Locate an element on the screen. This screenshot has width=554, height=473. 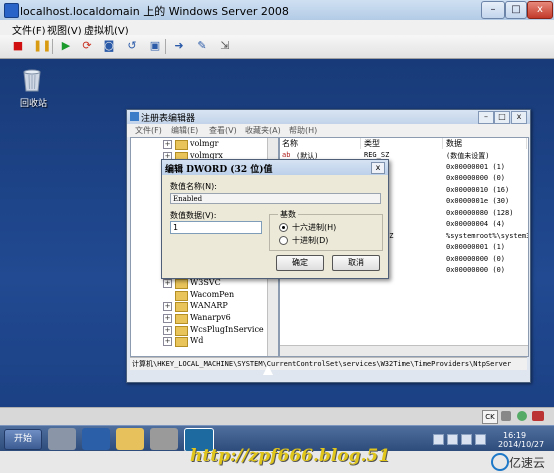
value-data-cell: 0x00000010 (16) is located at coordinates (478, 189).